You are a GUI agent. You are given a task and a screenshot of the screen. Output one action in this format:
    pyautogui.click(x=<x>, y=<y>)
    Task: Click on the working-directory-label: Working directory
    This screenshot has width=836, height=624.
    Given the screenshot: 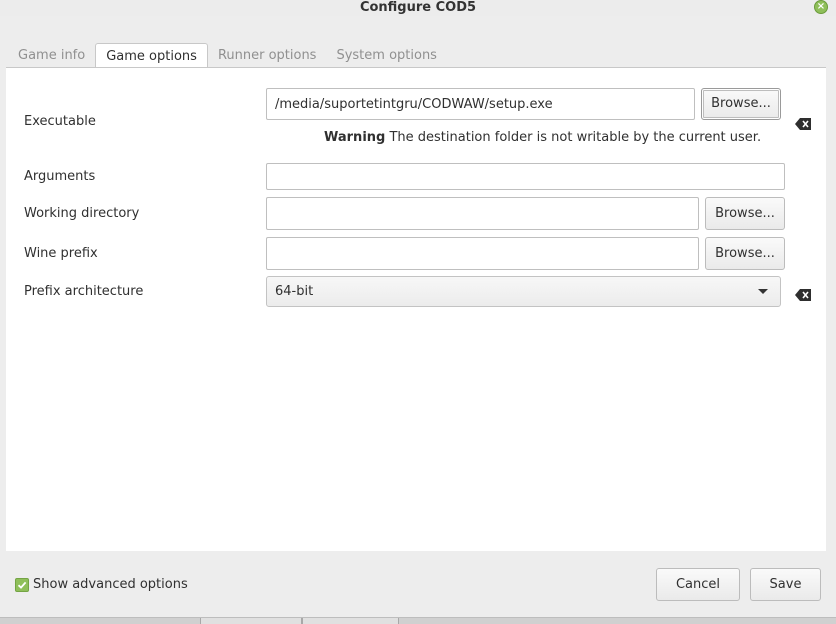 What is the action you would take?
    pyautogui.click(x=82, y=213)
    